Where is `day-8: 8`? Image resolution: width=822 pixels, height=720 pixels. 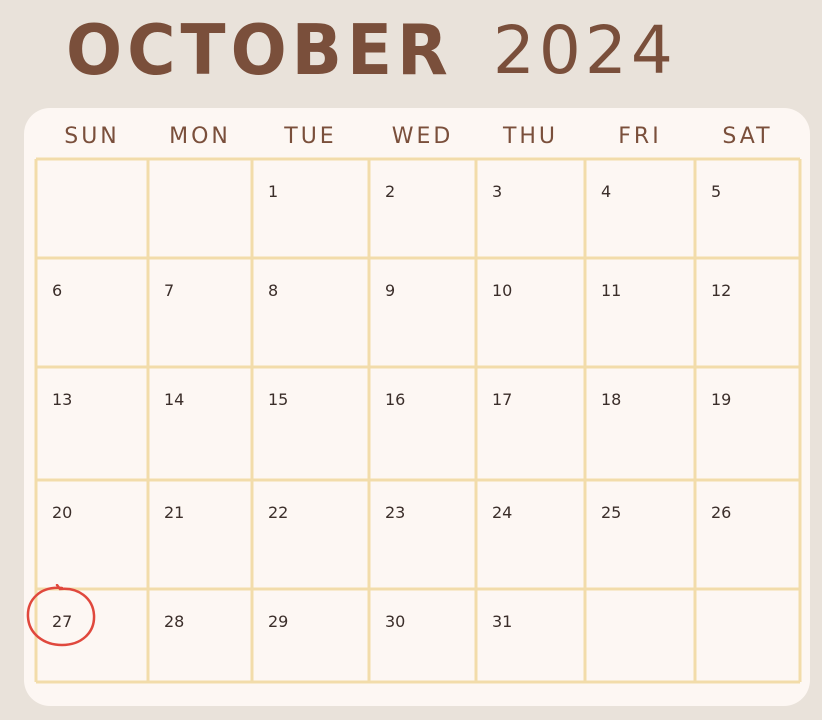
day-8: 8 is located at coordinates (273, 291).